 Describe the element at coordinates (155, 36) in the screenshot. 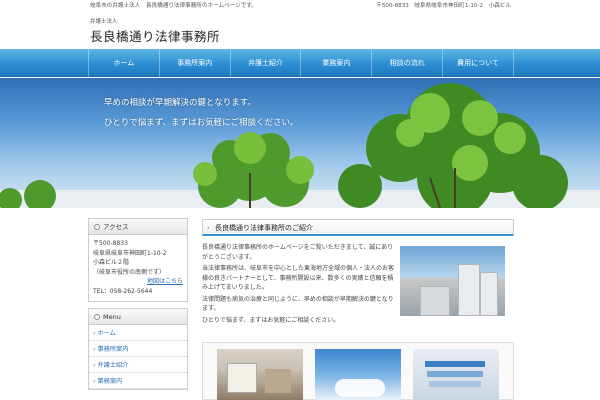

I see `brand-title: 長良橋通り法律事務所` at that location.